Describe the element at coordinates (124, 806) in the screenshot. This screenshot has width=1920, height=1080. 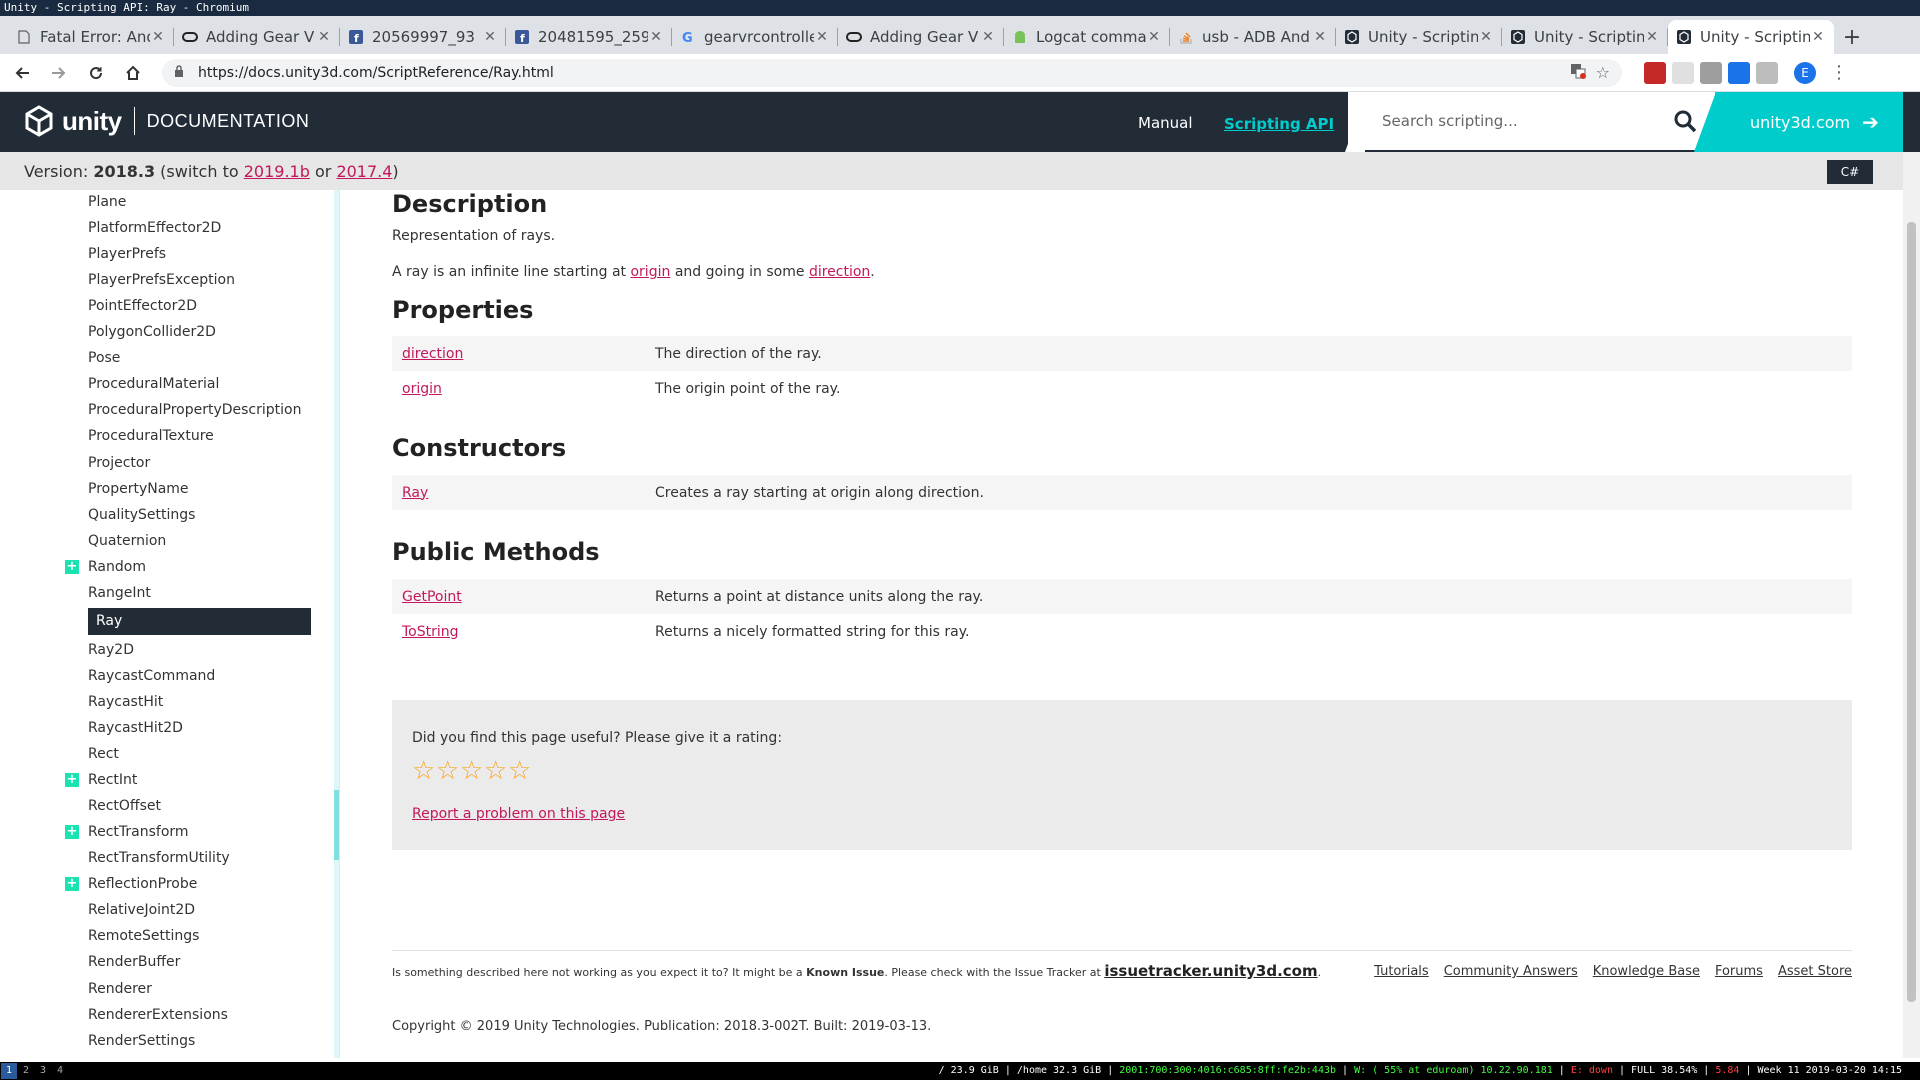
I see `sidebar-item: RectOffset` at that location.